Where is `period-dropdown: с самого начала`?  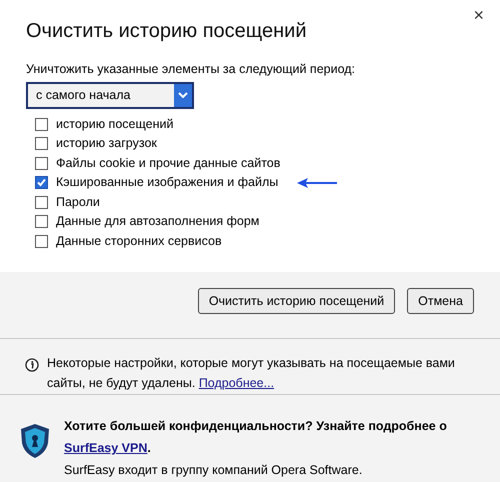
period-dropdown: с самого начала is located at coordinates (110, 95).